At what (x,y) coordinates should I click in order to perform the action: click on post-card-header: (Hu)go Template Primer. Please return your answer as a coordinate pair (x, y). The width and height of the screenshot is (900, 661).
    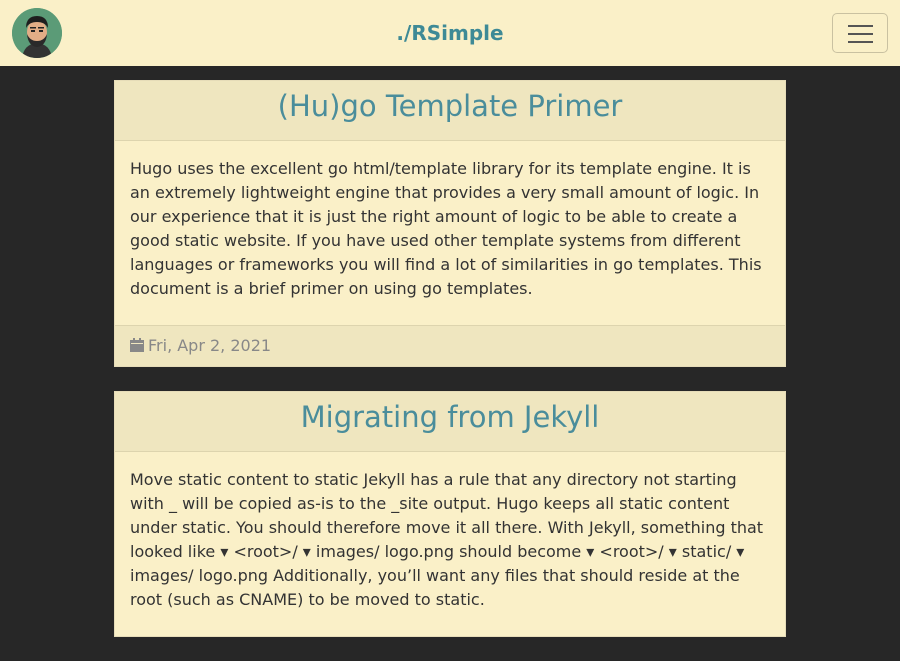
    Looking at the image, I should click on (450, 111).